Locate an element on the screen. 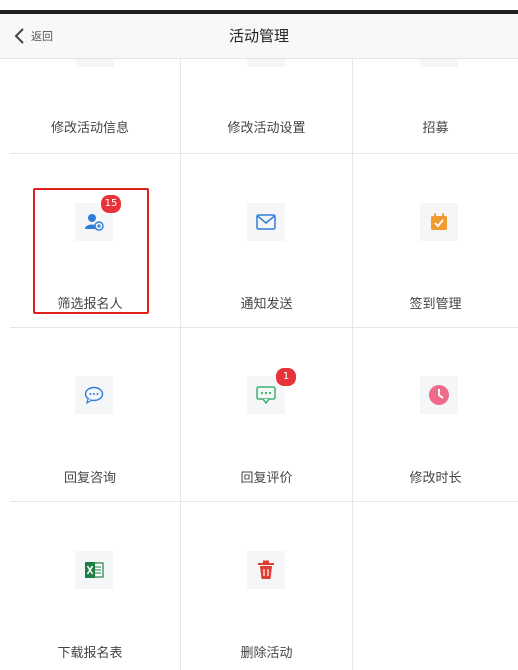  excel-icon is located at coordinates (94, 570).